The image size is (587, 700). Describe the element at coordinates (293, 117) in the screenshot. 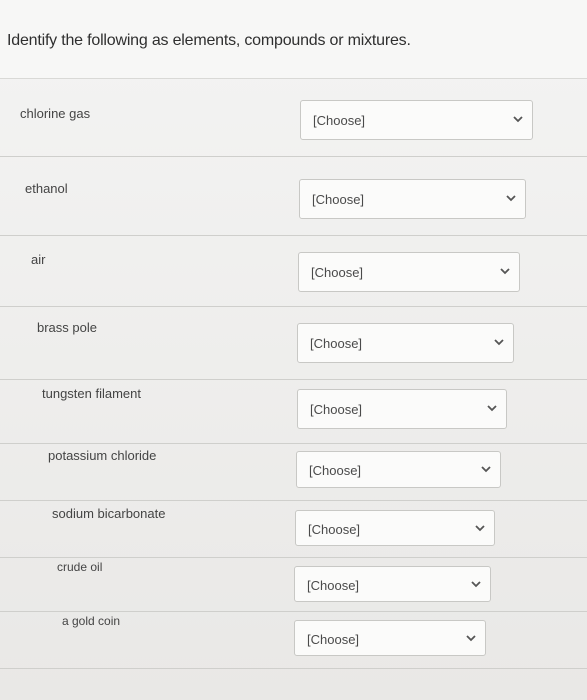

I see `matching-row: chlorine gas [Choose]` at that location.